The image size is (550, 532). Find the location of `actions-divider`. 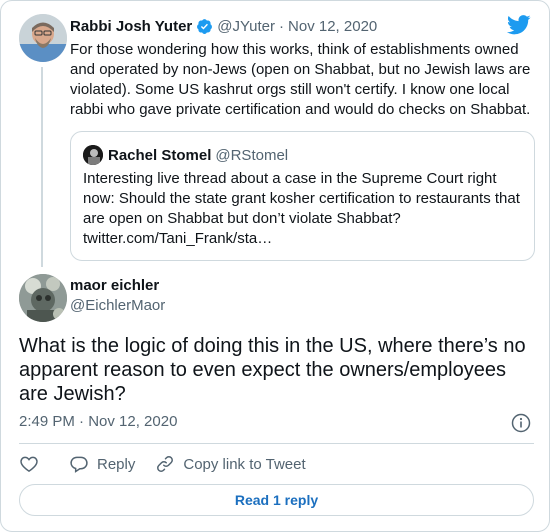

actions-divider is located at coordinates (276, 443).